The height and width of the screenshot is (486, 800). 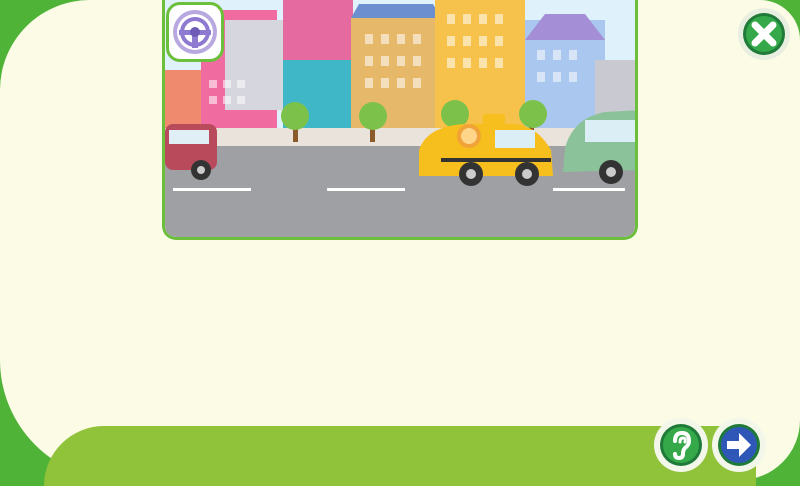 I want to click on listen-button, so click(x=681, y=445).